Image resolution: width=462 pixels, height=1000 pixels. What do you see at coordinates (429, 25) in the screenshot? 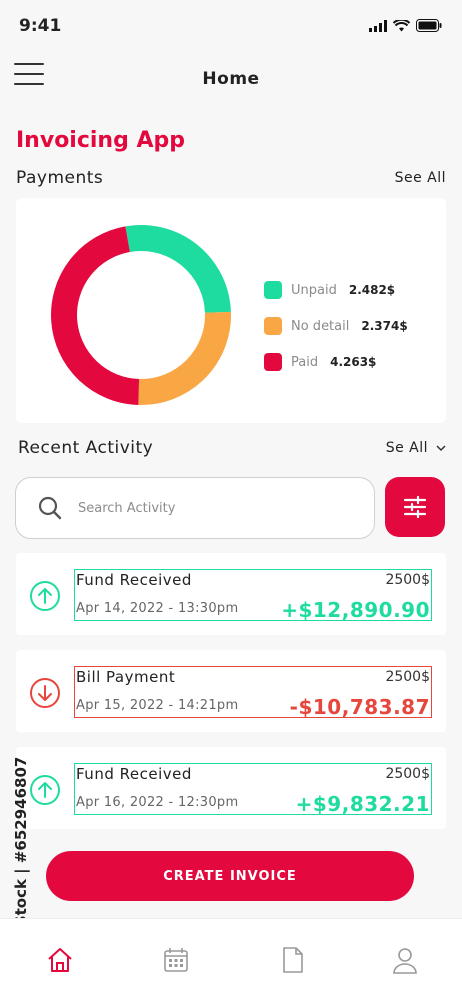
I see `battery-icon` at bounding box center [429, 25].